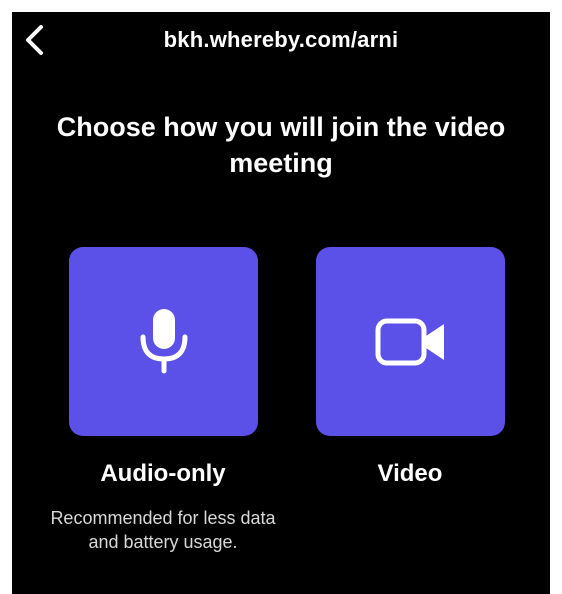  What do you see at coordinates (410, 474) in the screenshot?
I see `video-label: Video` at bounding box center [410, 474].